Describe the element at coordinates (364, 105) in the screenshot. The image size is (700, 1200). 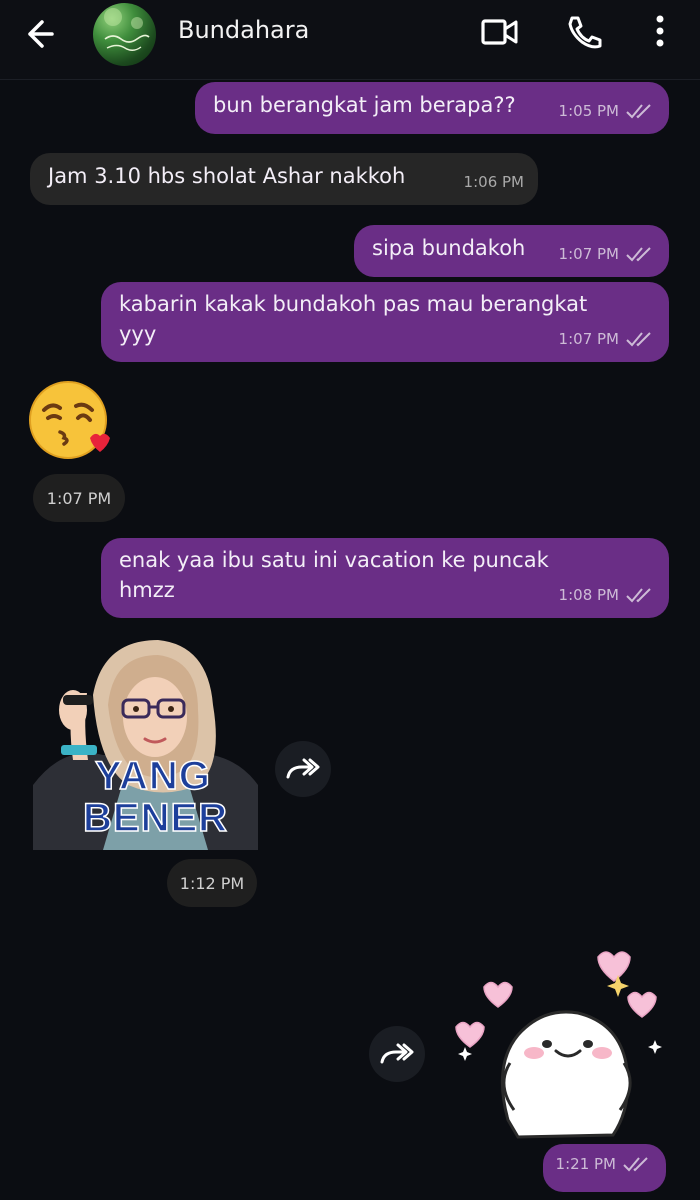
I see `message-text: bun berangkat jam berapa??` at that location.